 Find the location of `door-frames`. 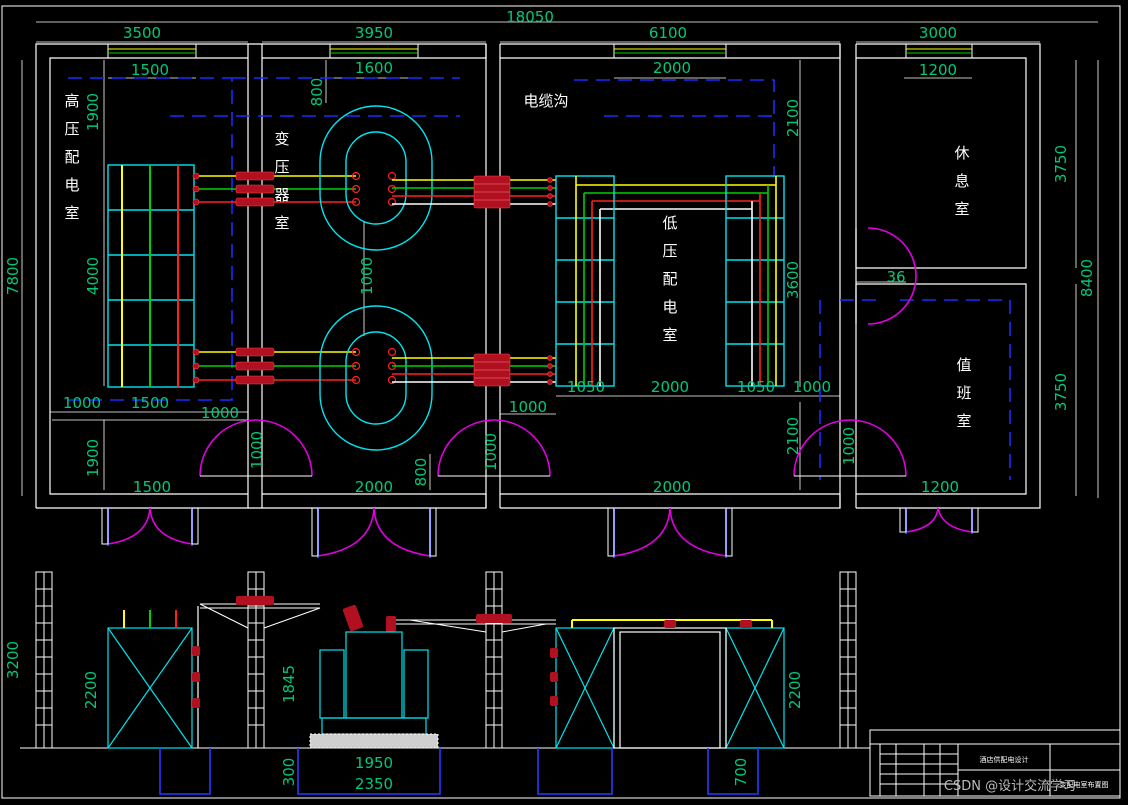

door-frames is located at coordinates (540, 532).